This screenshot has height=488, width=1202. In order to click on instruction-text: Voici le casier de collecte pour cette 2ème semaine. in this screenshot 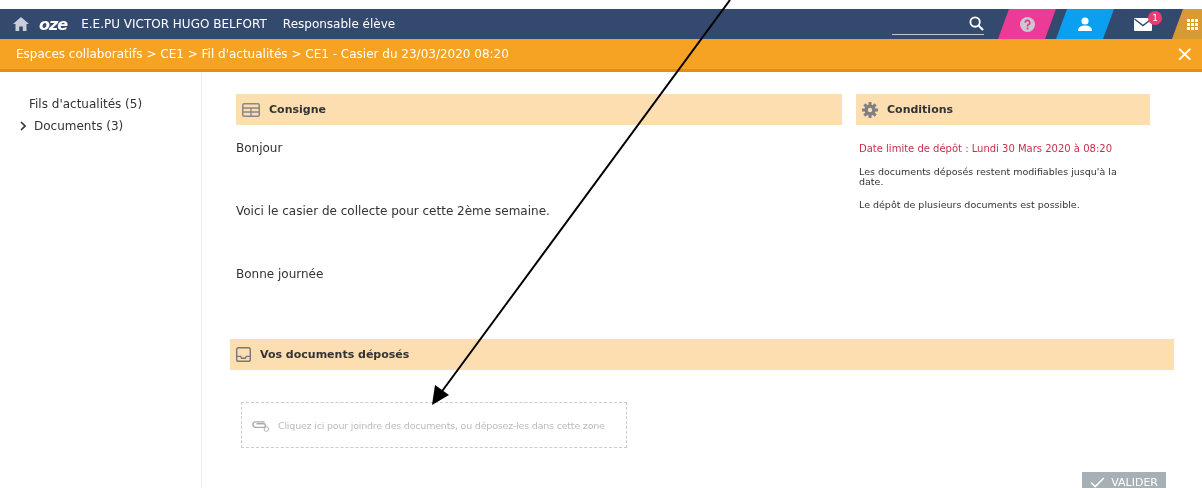, I will do `click(393, 212)`.